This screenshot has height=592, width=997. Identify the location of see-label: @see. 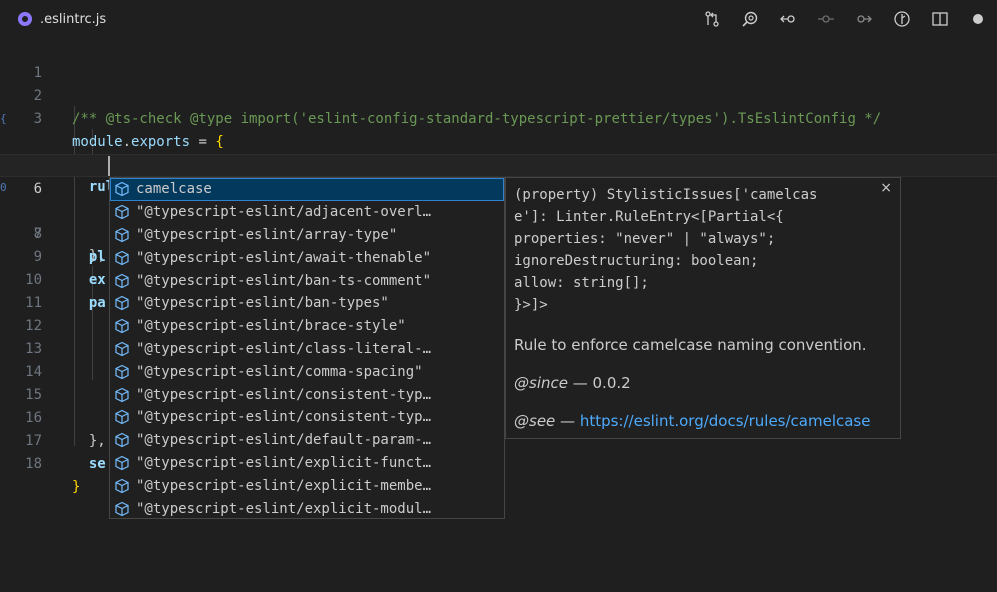
(535, 421).